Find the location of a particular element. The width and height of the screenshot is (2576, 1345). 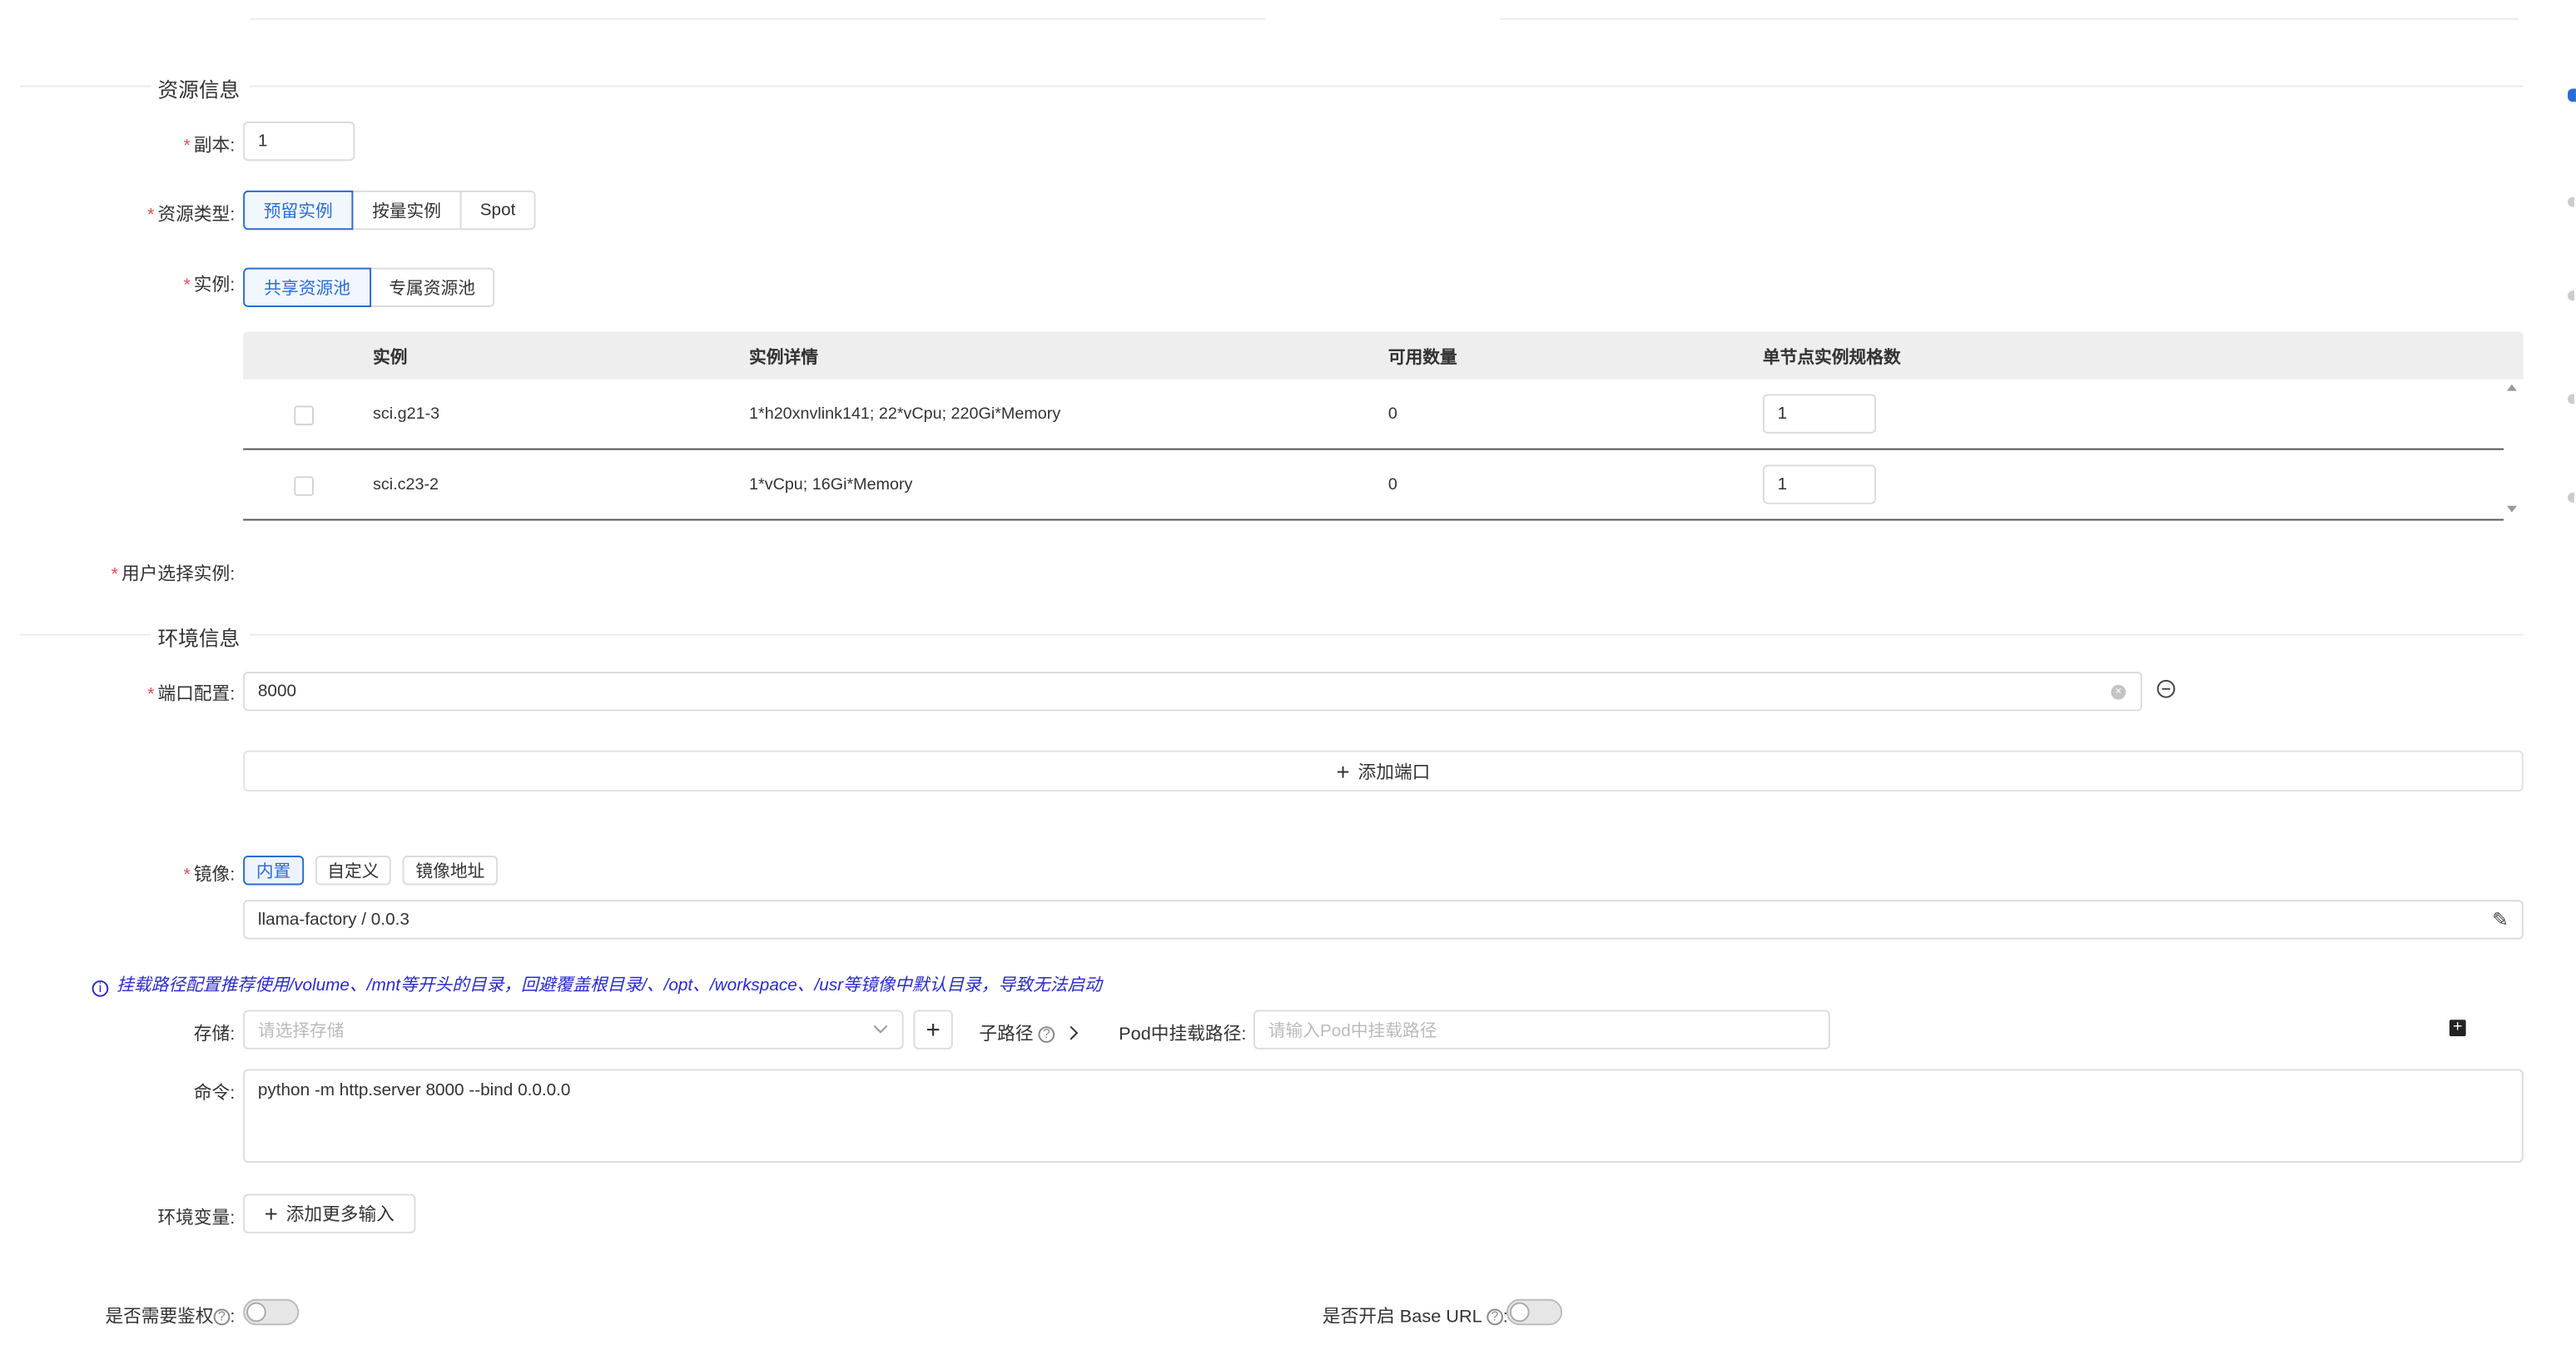

resource-section-title: 资源信息 is located at coordinates (199, 90).